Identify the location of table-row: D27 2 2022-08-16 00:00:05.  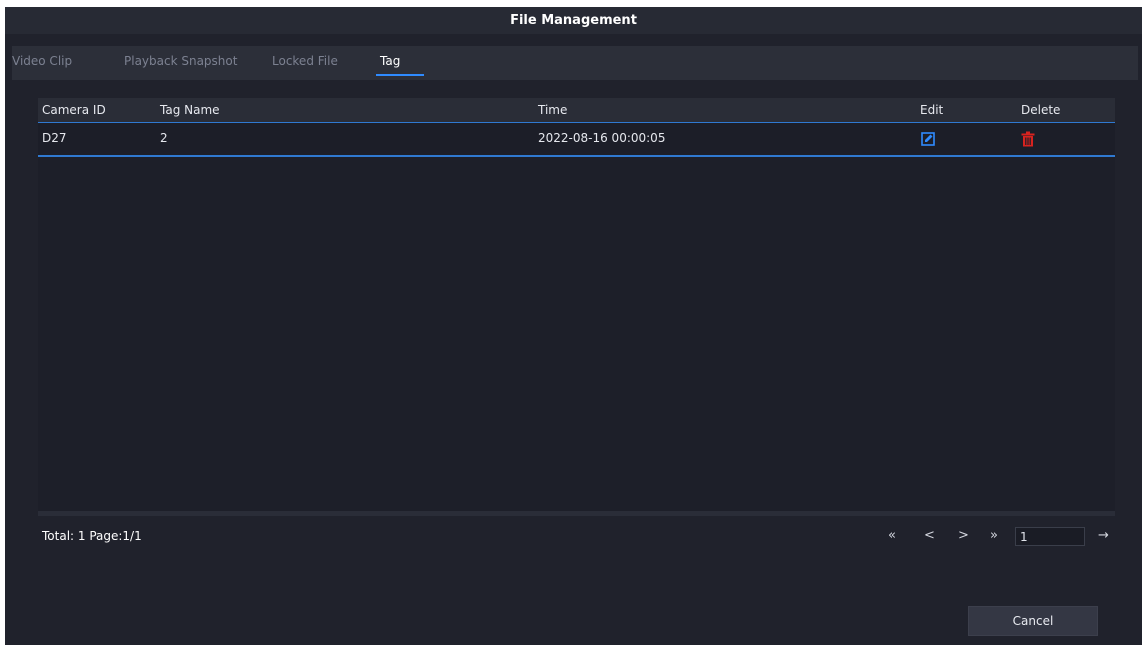
(576, 140).